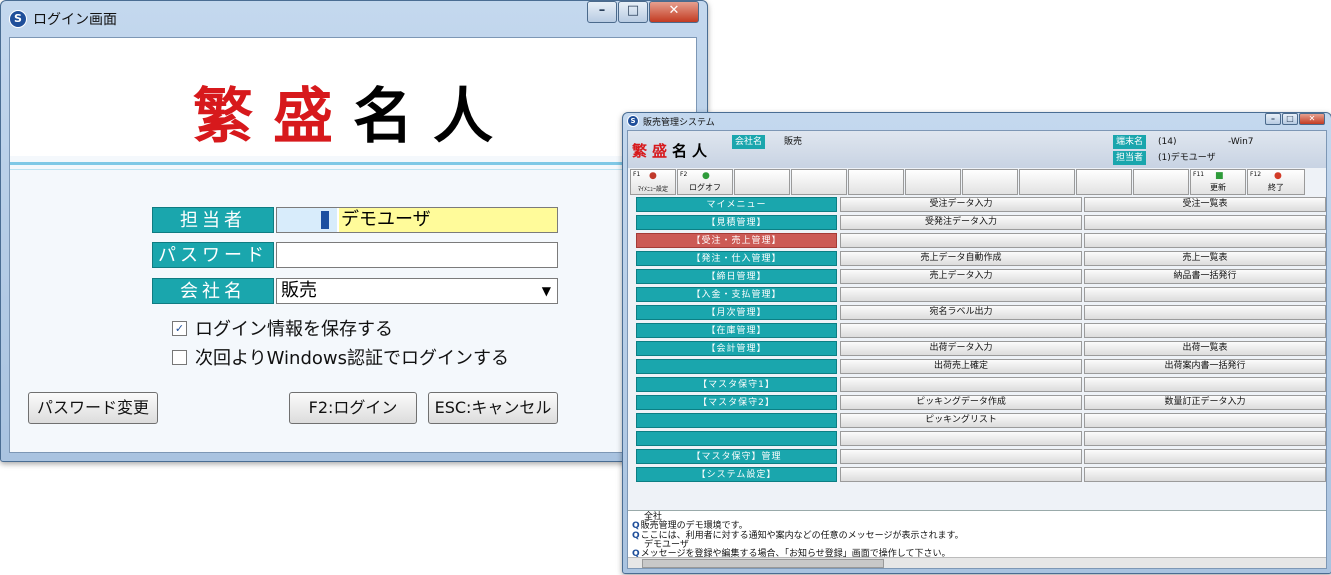  I want to click on f8-empty-button, so click(1047, 182).